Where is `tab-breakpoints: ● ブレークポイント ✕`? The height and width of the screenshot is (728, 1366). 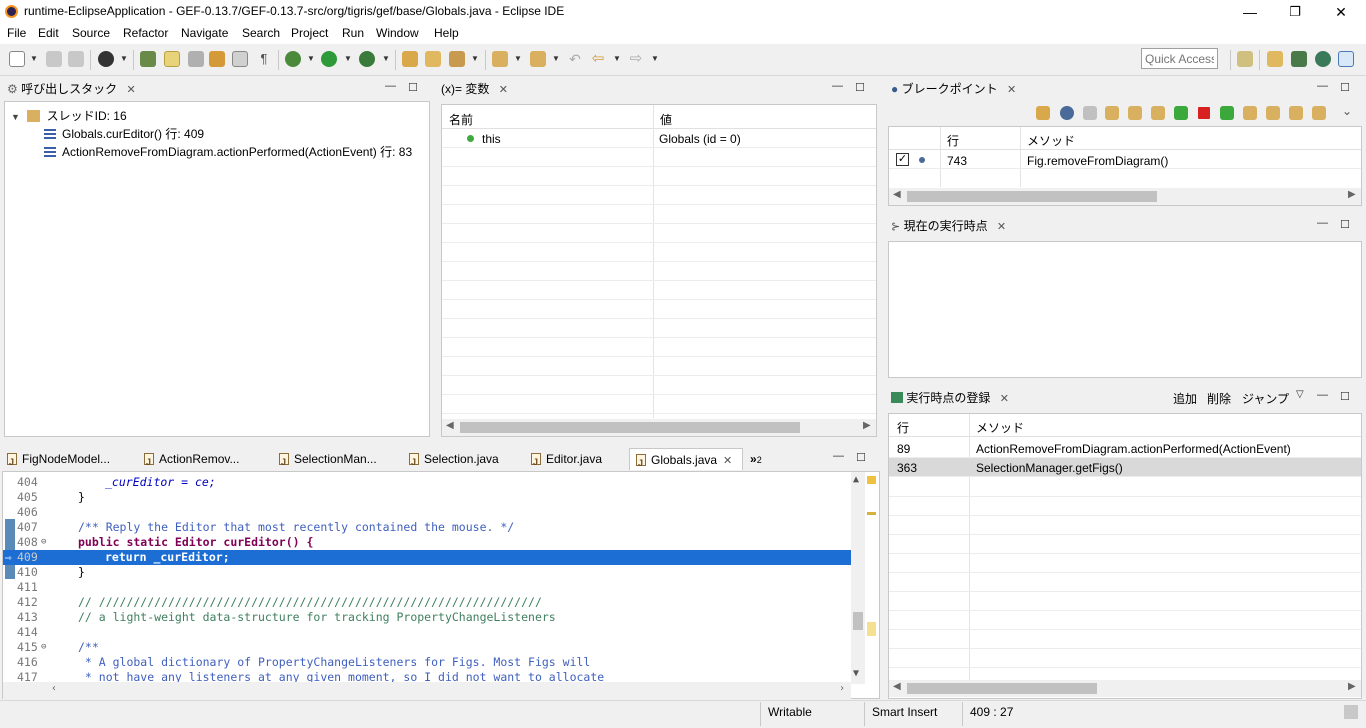
tab-breakpoints: ● ブレークポイント ✕ is located at coordinates (953, 89).